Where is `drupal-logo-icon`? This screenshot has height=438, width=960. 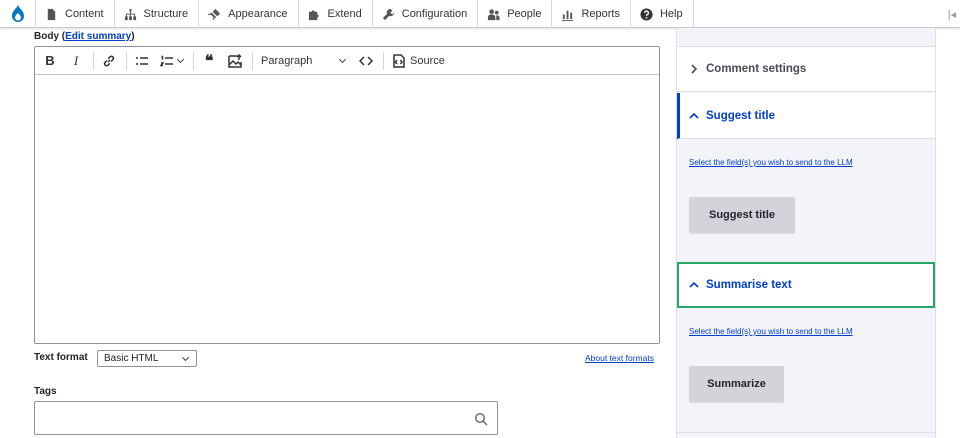 drupal-logo-icon is located at coordinates (17, 13).